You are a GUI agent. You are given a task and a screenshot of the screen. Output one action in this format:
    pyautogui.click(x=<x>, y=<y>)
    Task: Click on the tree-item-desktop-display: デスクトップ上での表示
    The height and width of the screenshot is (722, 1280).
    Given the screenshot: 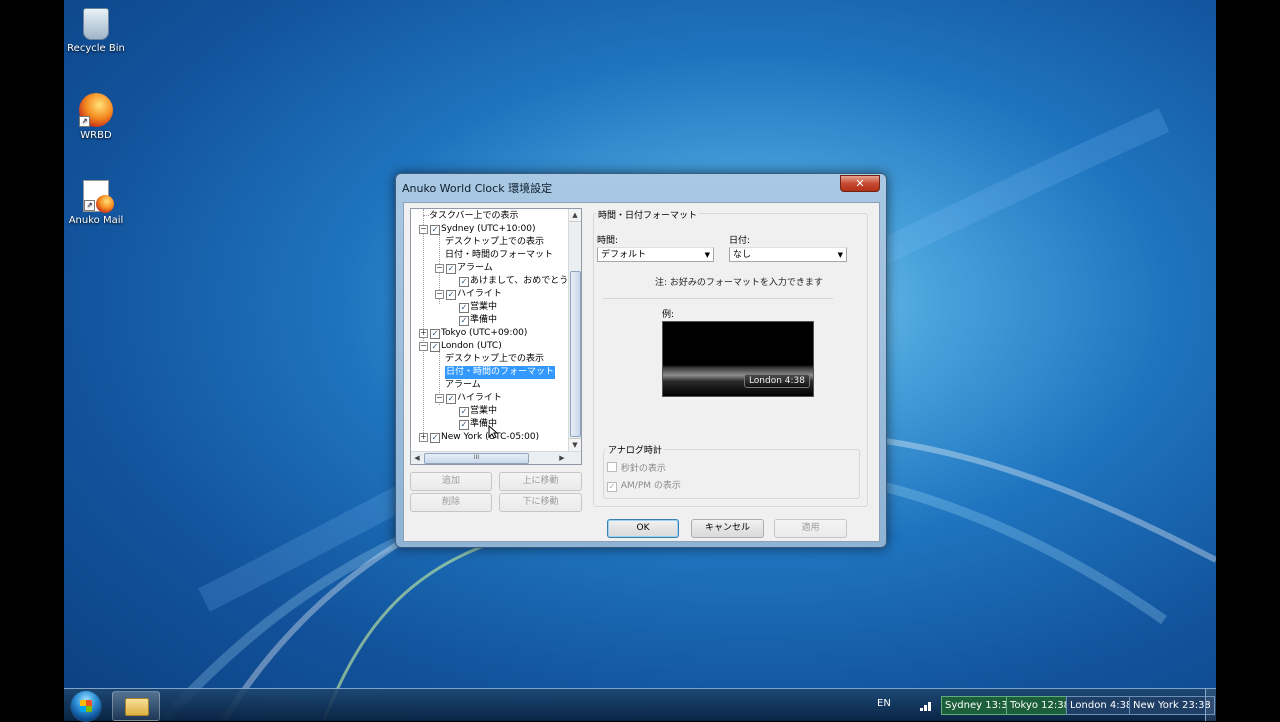 What is the action you would take?
    pyautogui.click(x=494, y=242)
    